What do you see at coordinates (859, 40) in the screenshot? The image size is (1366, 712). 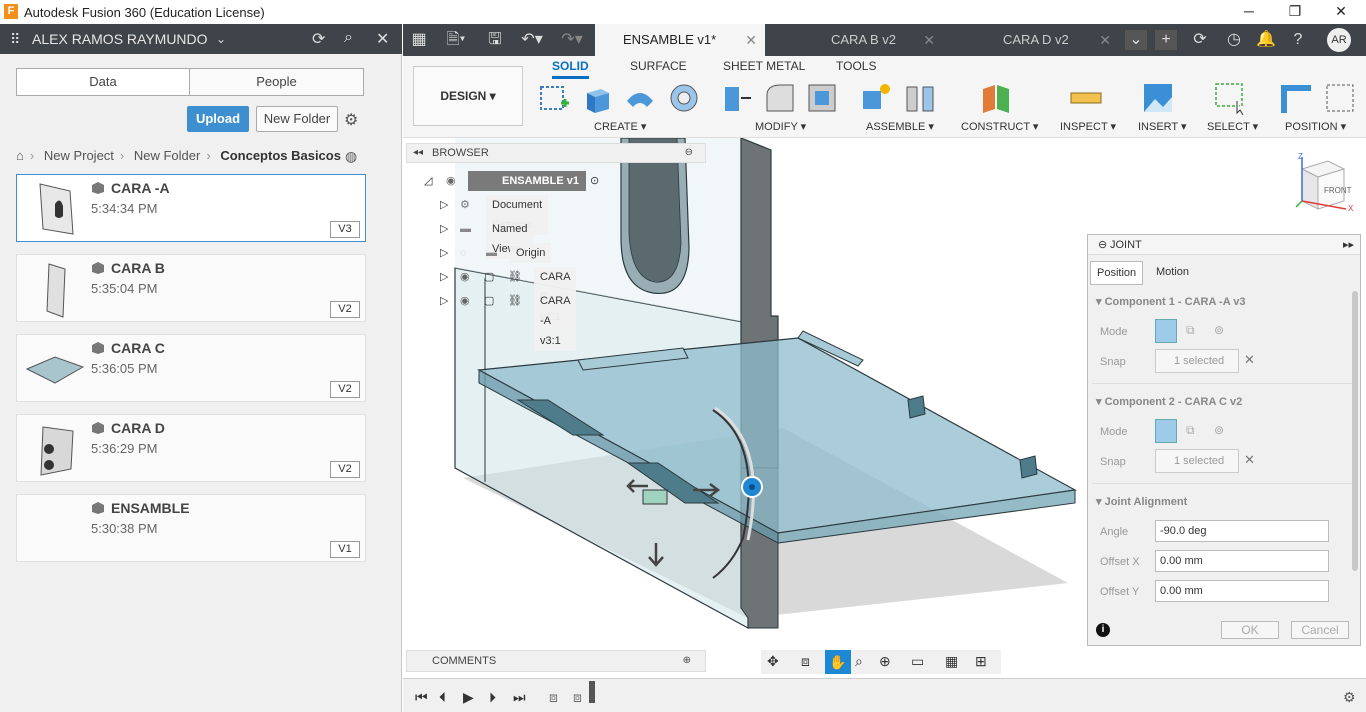 I see `doc-tab-cara-b: CARA B v2 ✕` at bounding box center [859, 40].